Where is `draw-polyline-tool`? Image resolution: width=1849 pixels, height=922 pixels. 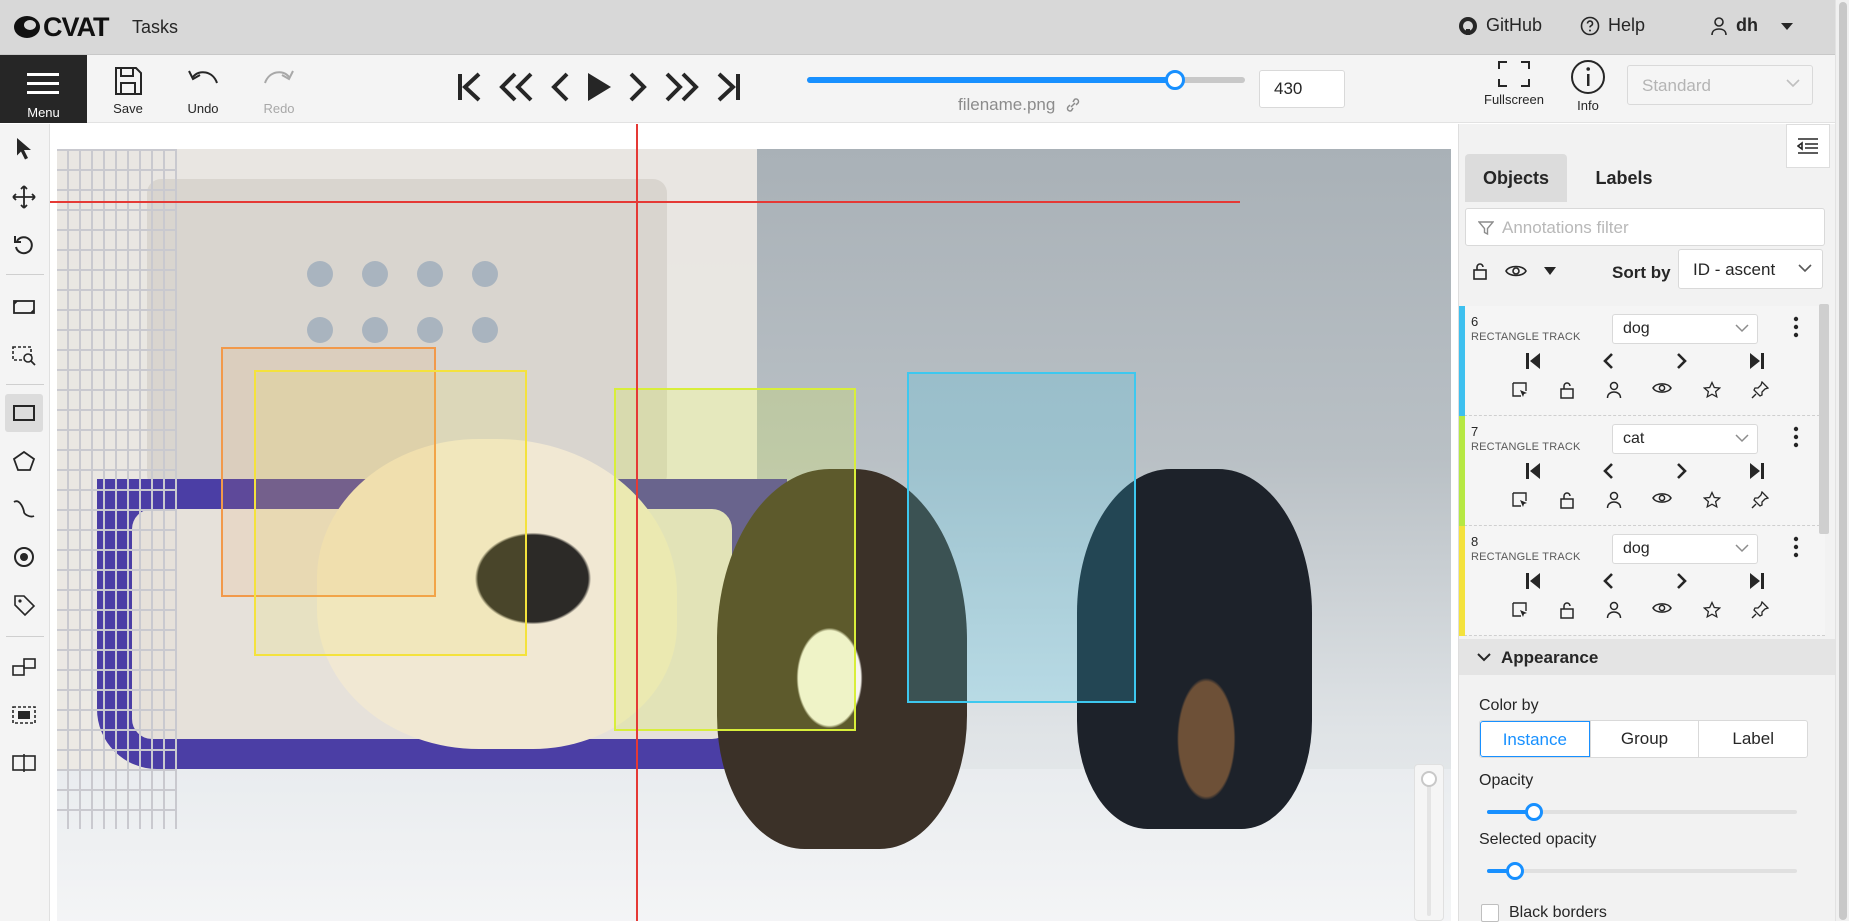
draw-polyline-tool is located at coordinates (24, 509).